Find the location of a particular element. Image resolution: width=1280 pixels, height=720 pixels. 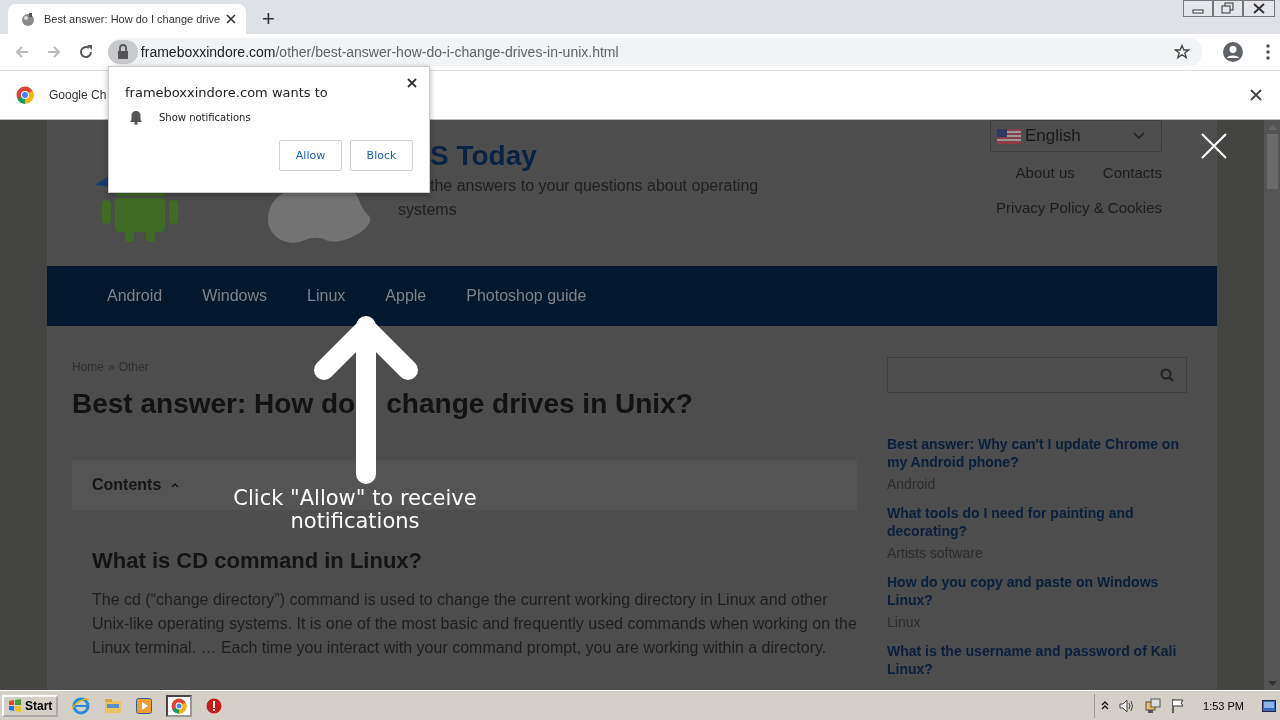

windows-logo-icon is located at coordinates (15, 705).